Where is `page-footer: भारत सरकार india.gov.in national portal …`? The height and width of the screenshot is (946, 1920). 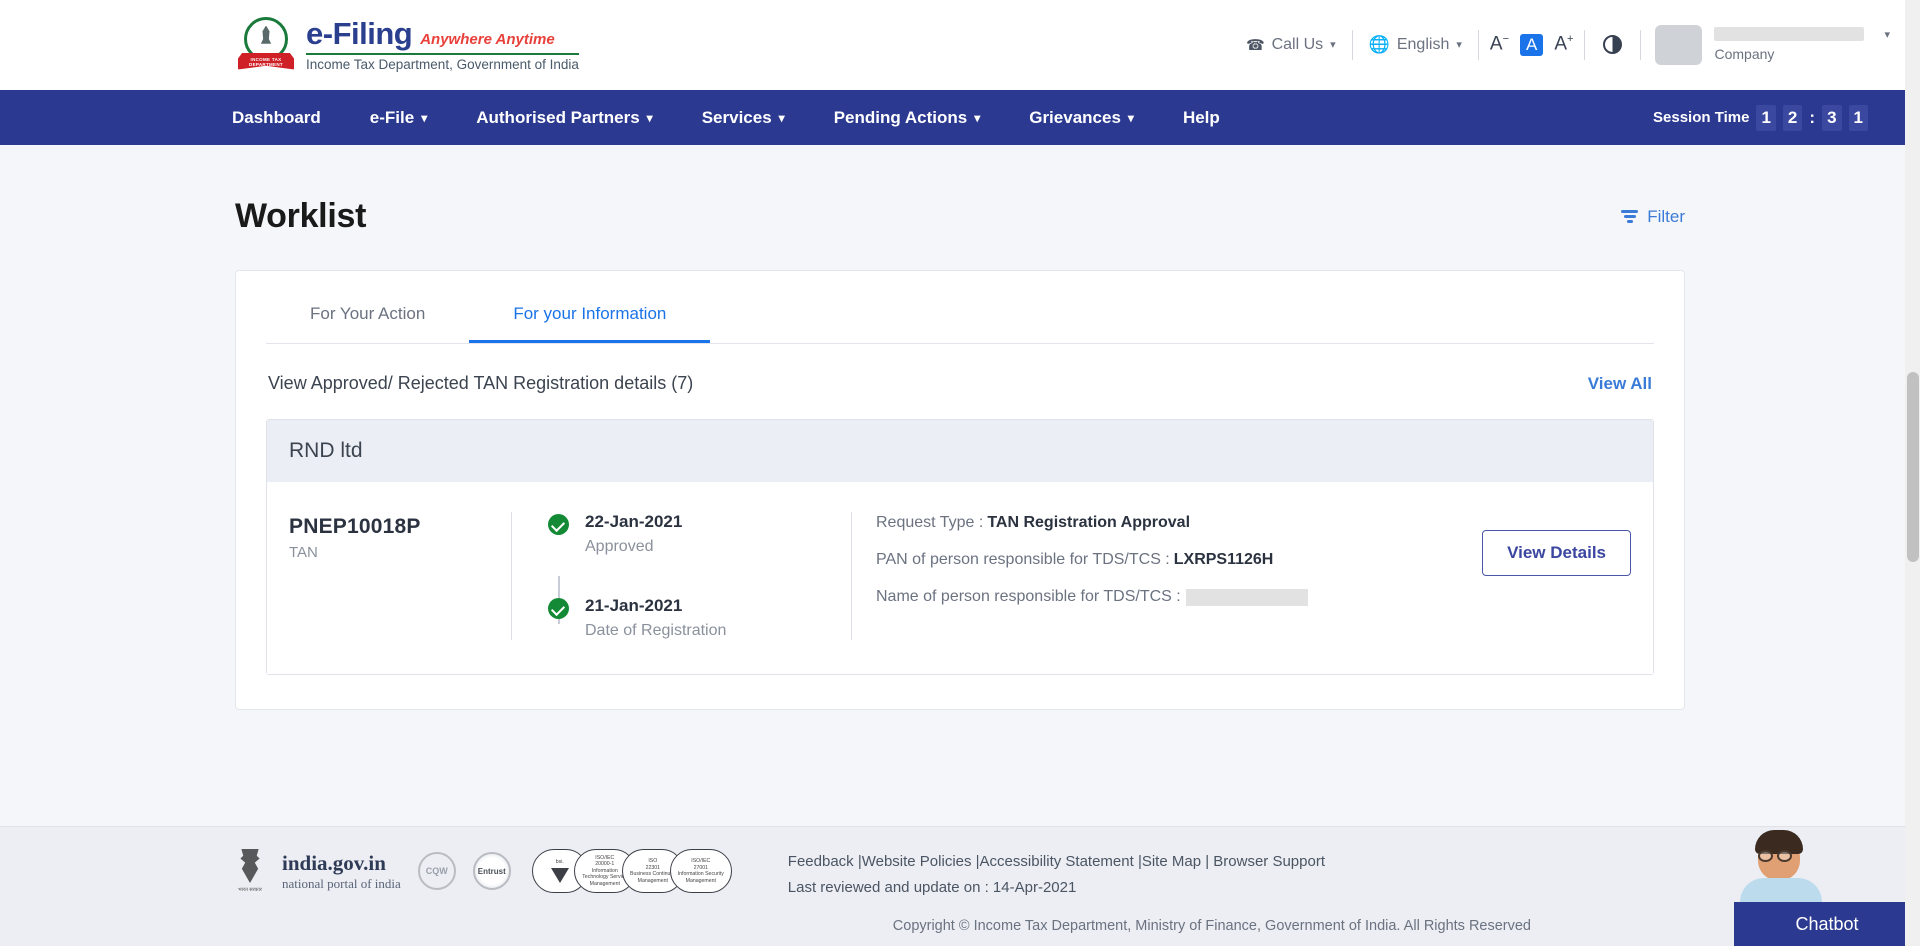 page-footer: भारत सरकार india.gov.in national portal … is located at coordinates (960, 886).